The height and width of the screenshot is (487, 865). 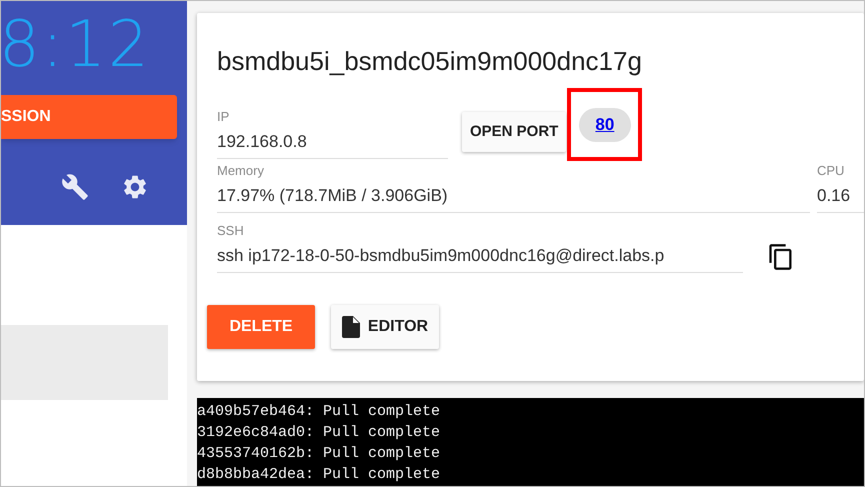 I want to click on terminal-line: 43553740162b: Pull complete, so click(x=319, y=454).